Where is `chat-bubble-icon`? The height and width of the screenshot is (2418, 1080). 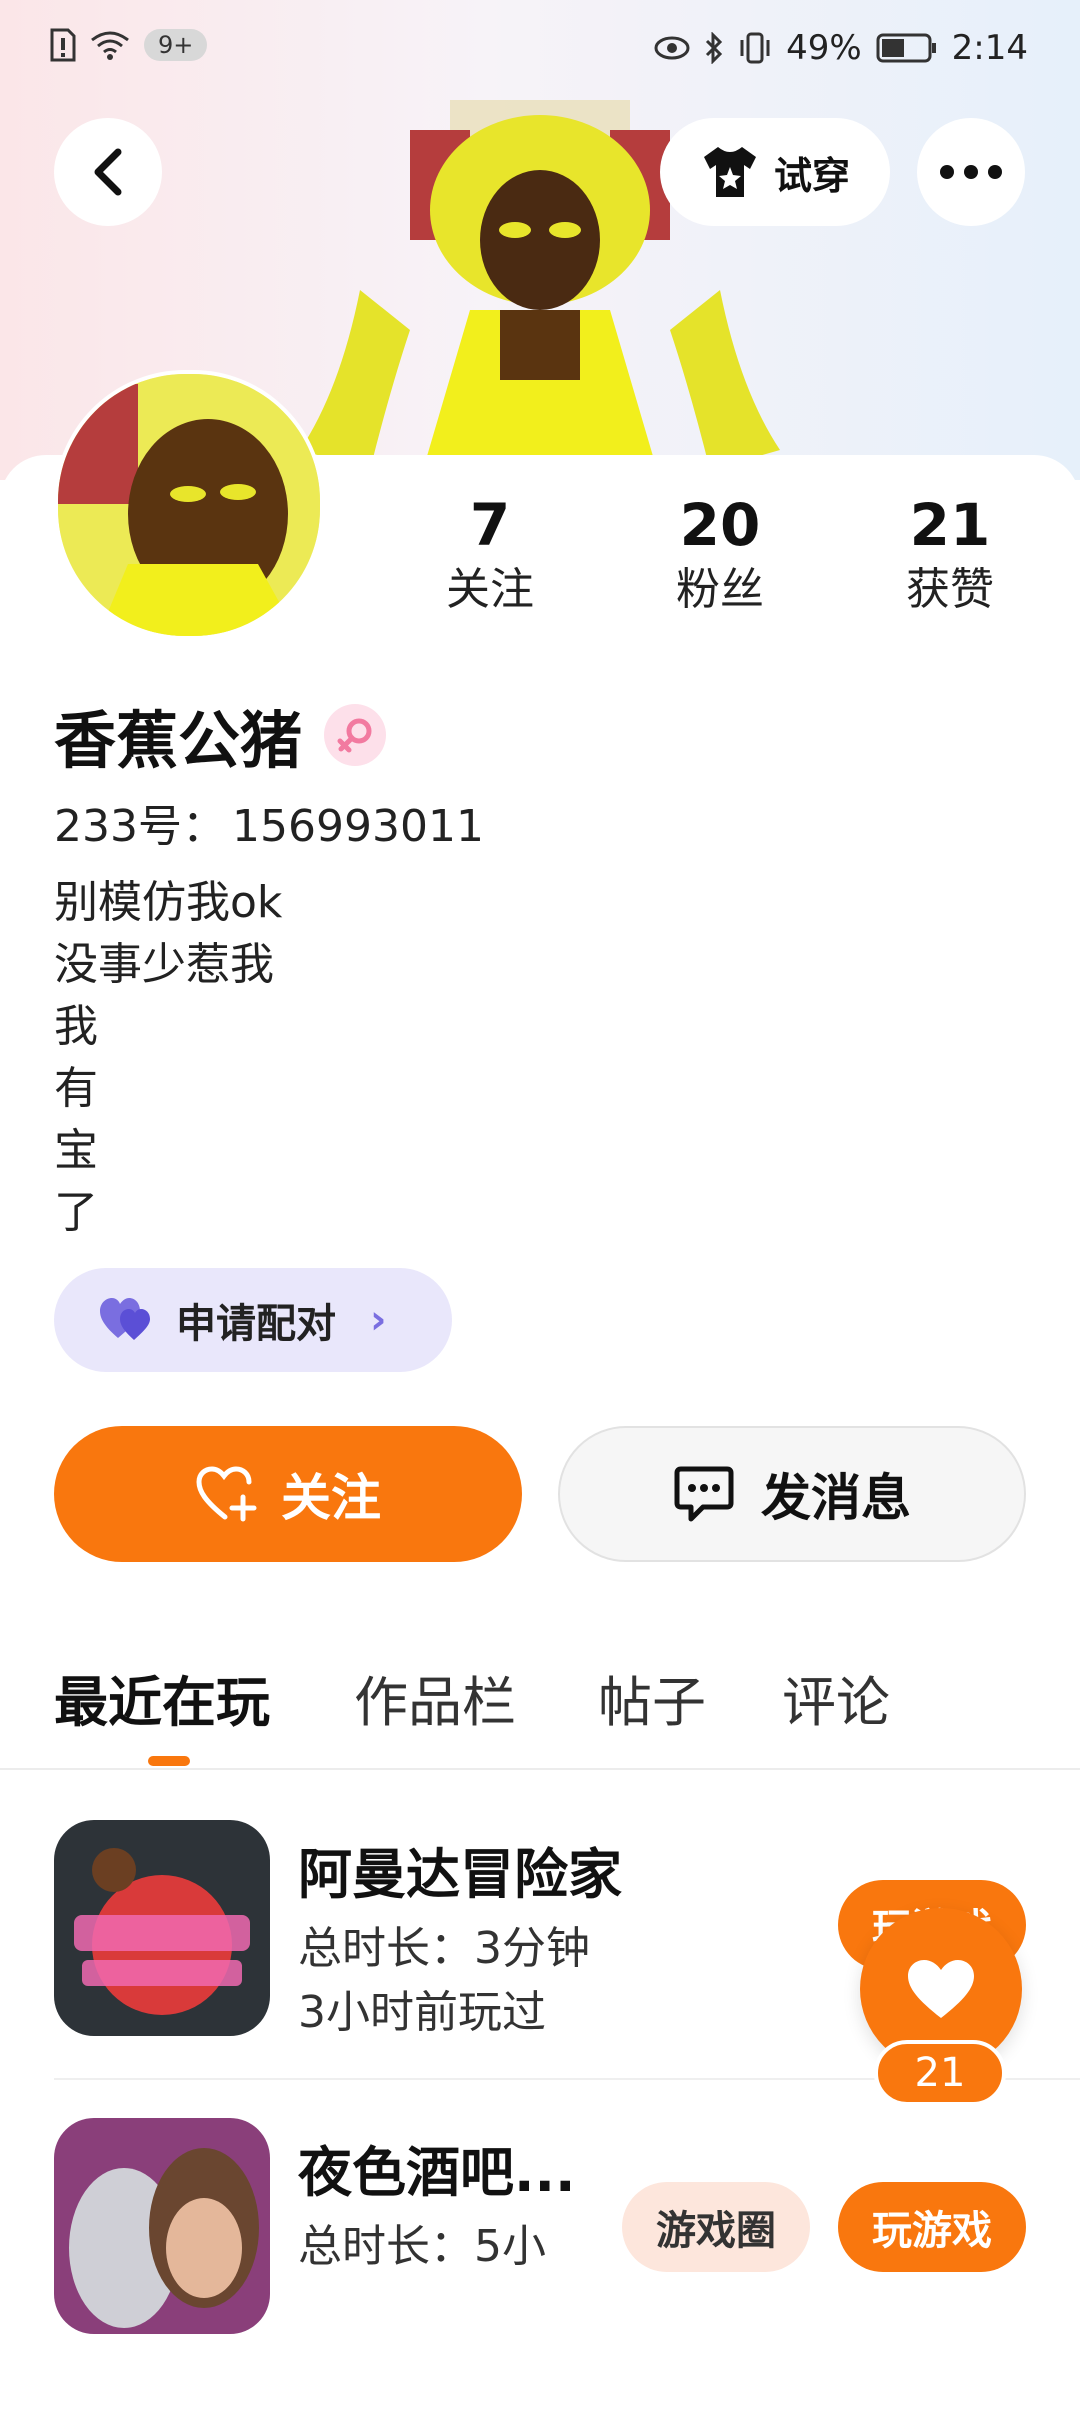
chat-bubble-icon is located at coordinates (704, 1494).